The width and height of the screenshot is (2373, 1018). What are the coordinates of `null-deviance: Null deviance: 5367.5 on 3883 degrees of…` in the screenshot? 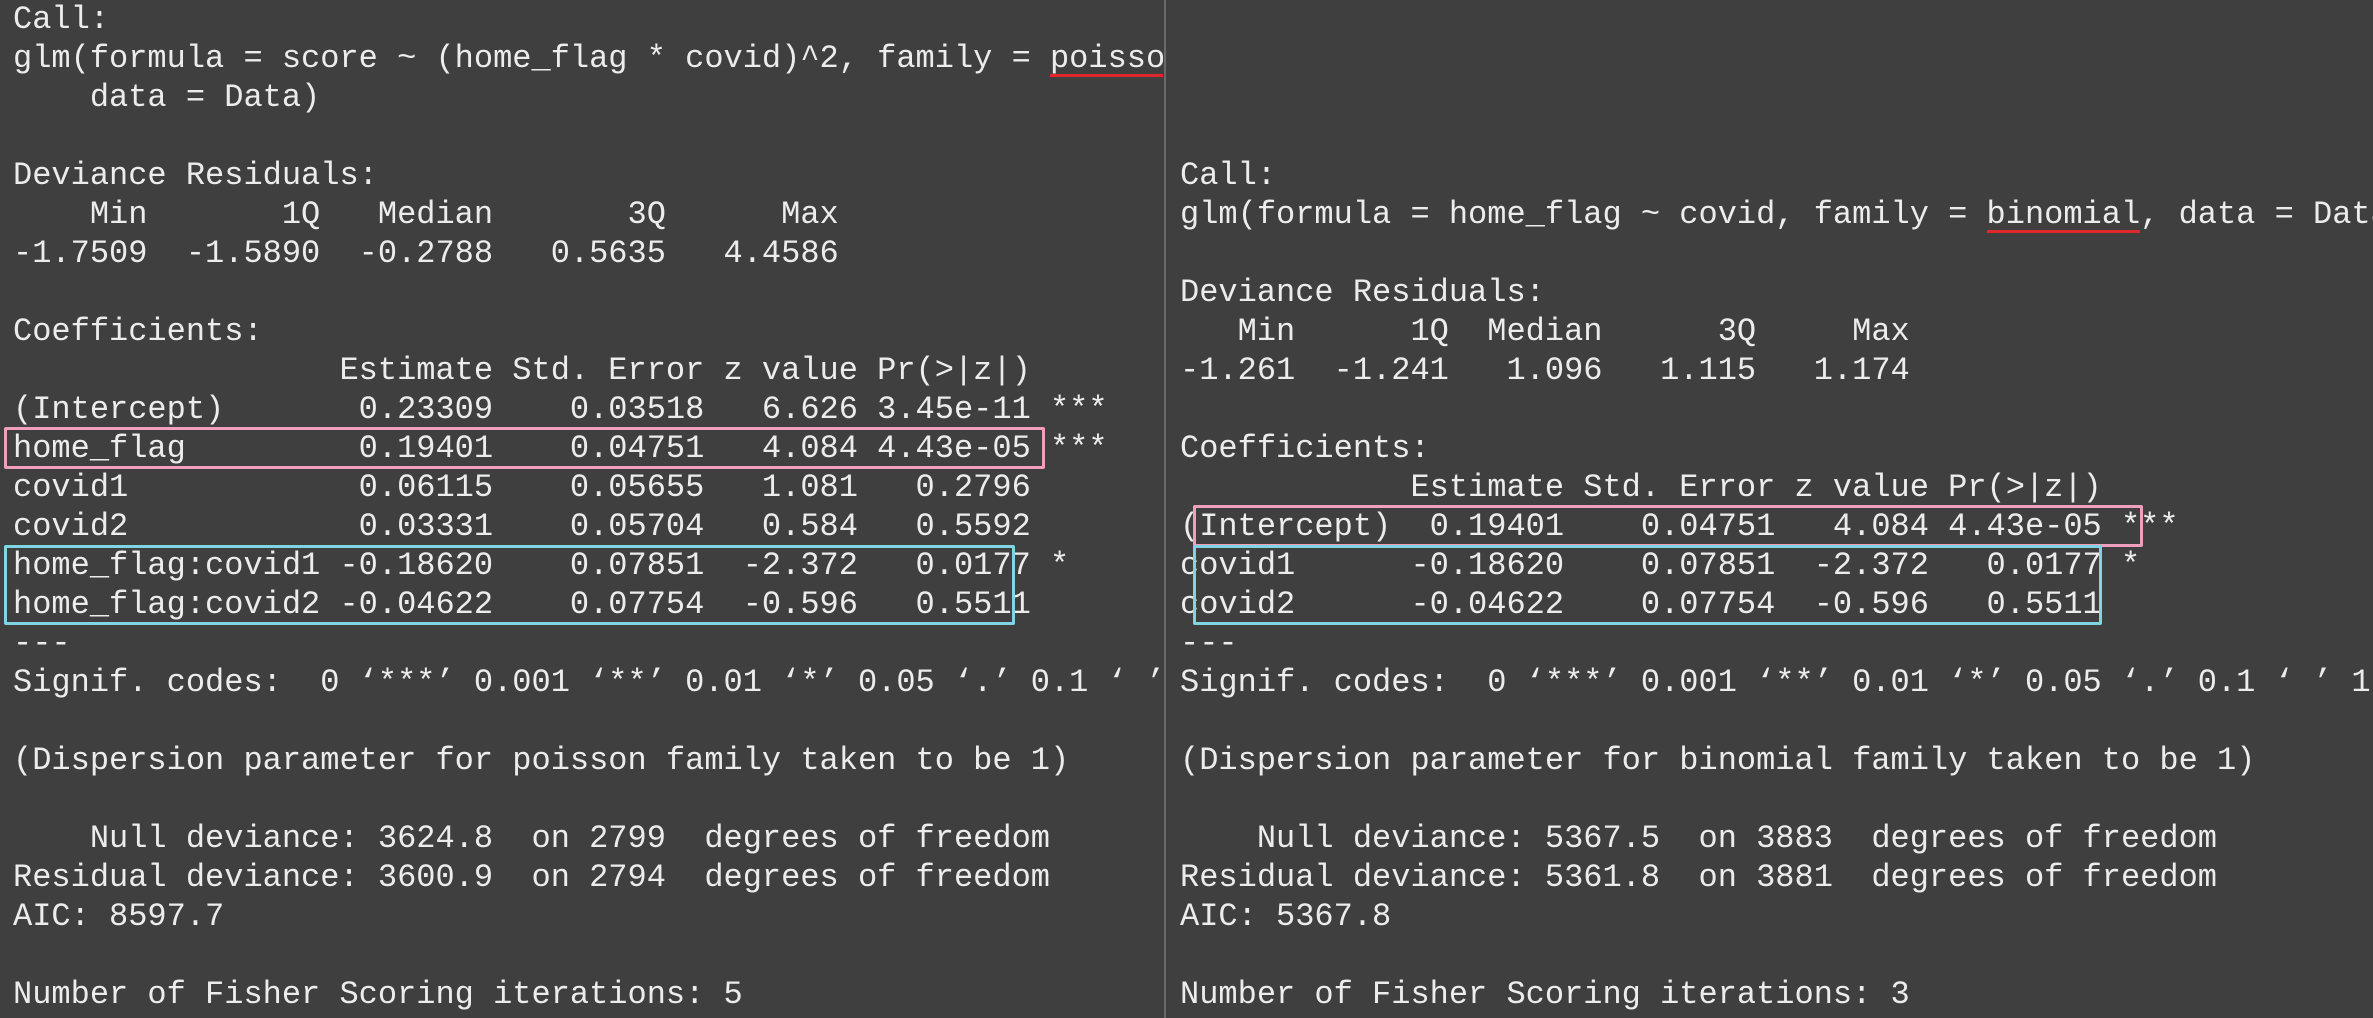 It's located at (1698, 838).